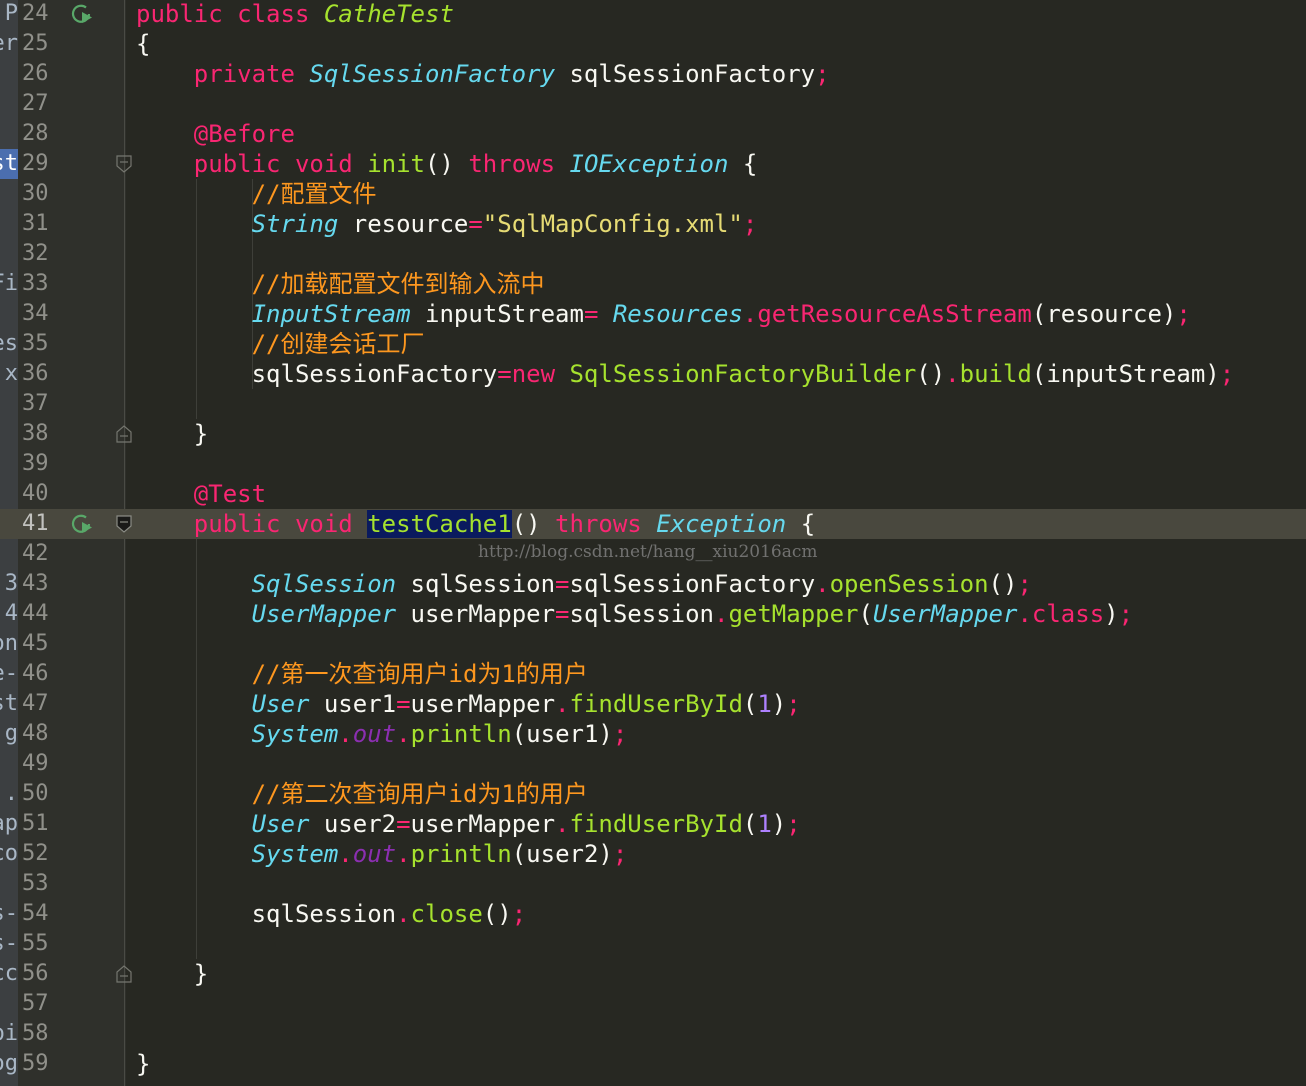 This screenshot has height=1086, width=1306. What do you see at coordinates (653, 44) in the screenshot?
I see `code-line: 25 {` at bounding box center [653, 44].